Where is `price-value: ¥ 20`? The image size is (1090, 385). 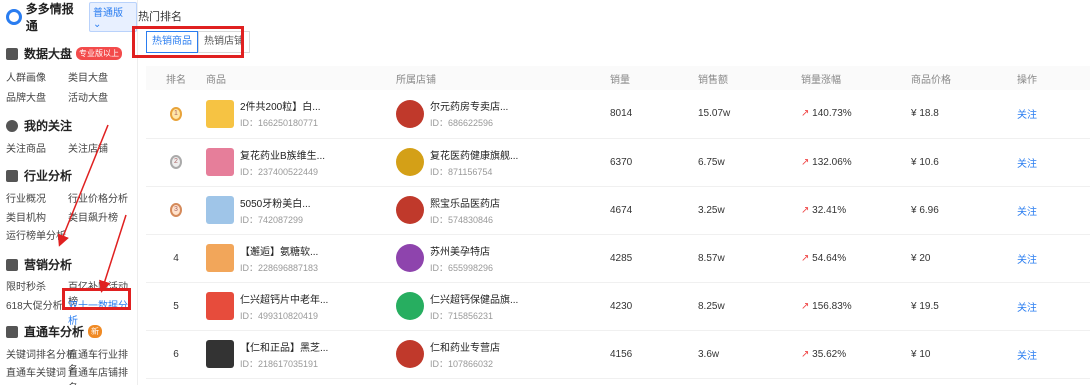
price-value: ¥ 20 is located at coordinates (964, 258).